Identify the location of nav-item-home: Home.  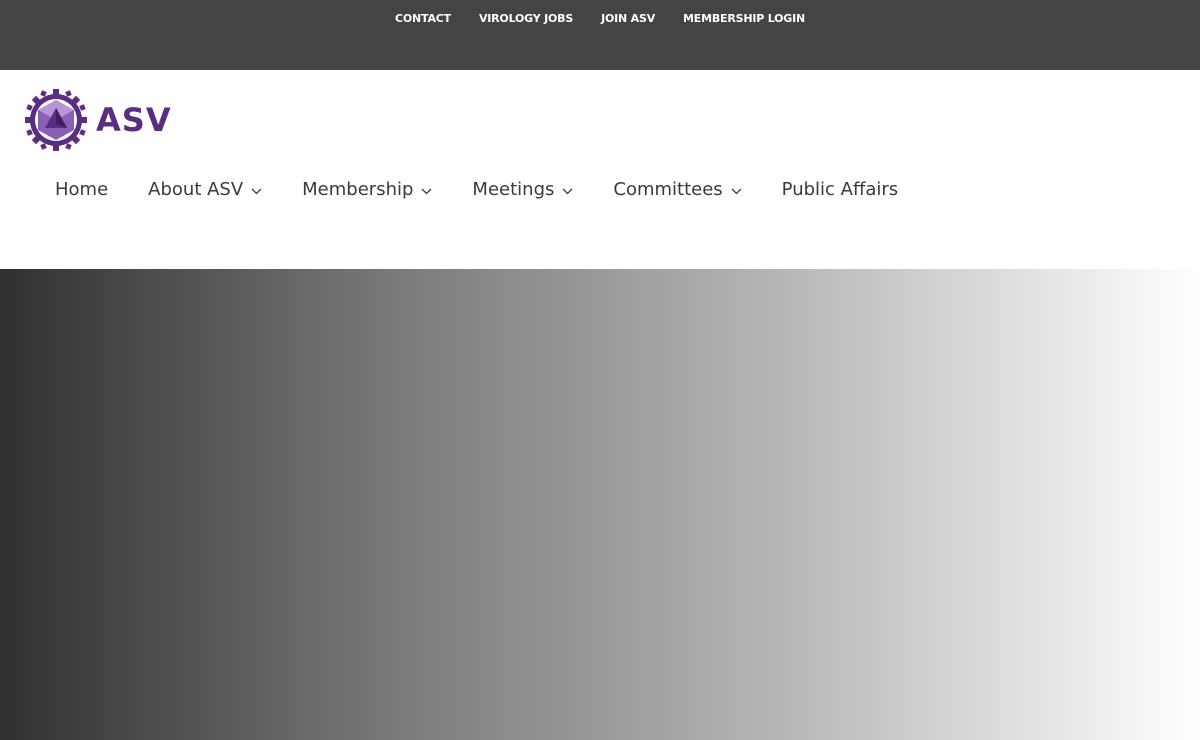
(81, 190).